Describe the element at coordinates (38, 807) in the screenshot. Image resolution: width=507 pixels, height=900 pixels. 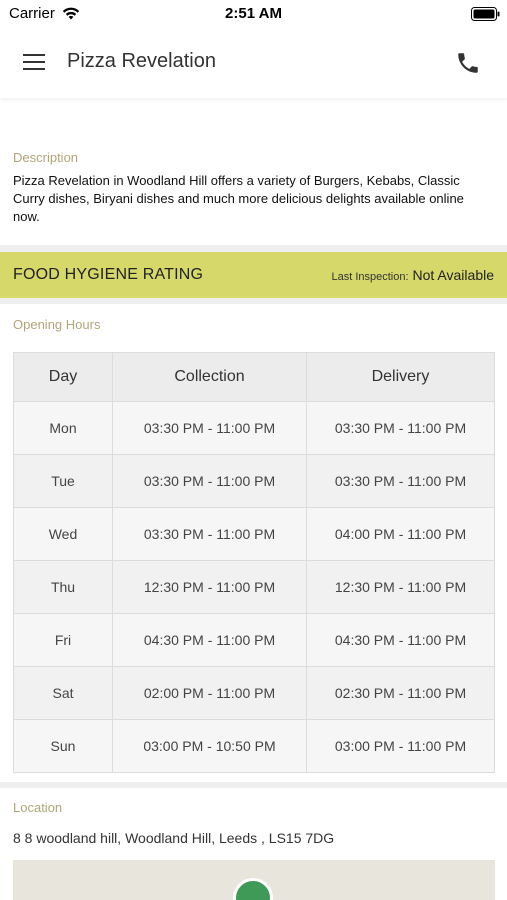
I see `location-label: Location` at that location.